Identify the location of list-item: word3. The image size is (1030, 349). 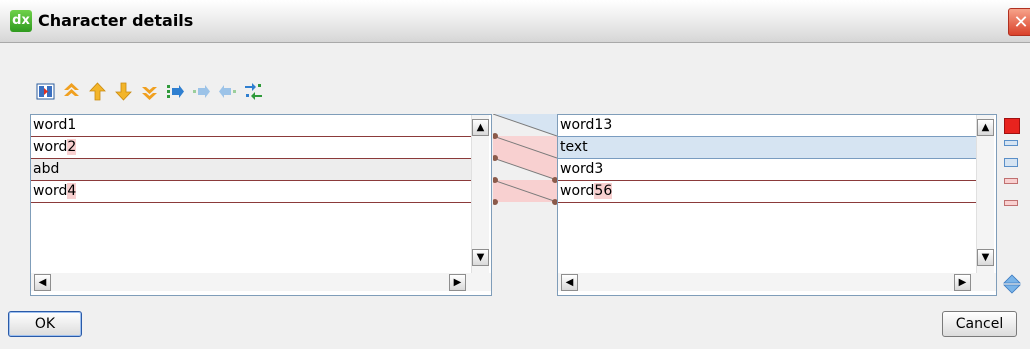
(767, 170).